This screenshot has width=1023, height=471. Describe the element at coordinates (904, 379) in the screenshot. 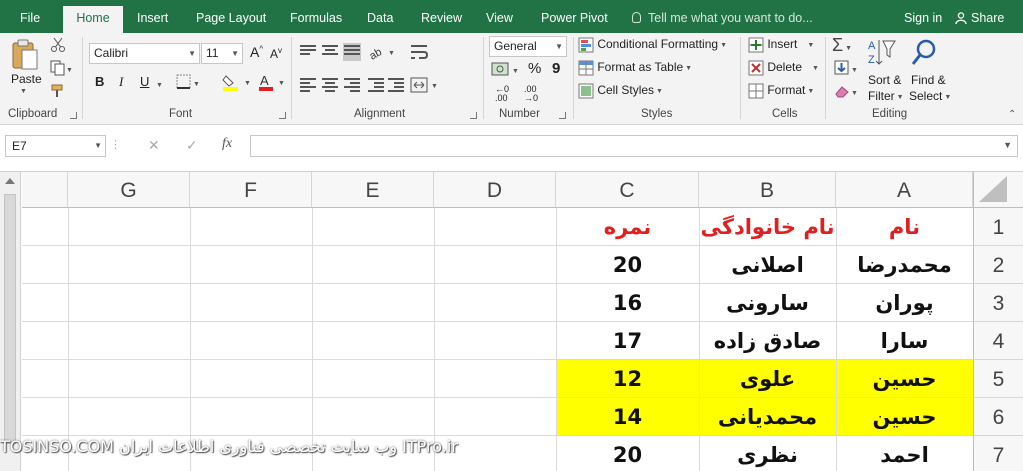

I see `cell-a5: حسین` at that location.